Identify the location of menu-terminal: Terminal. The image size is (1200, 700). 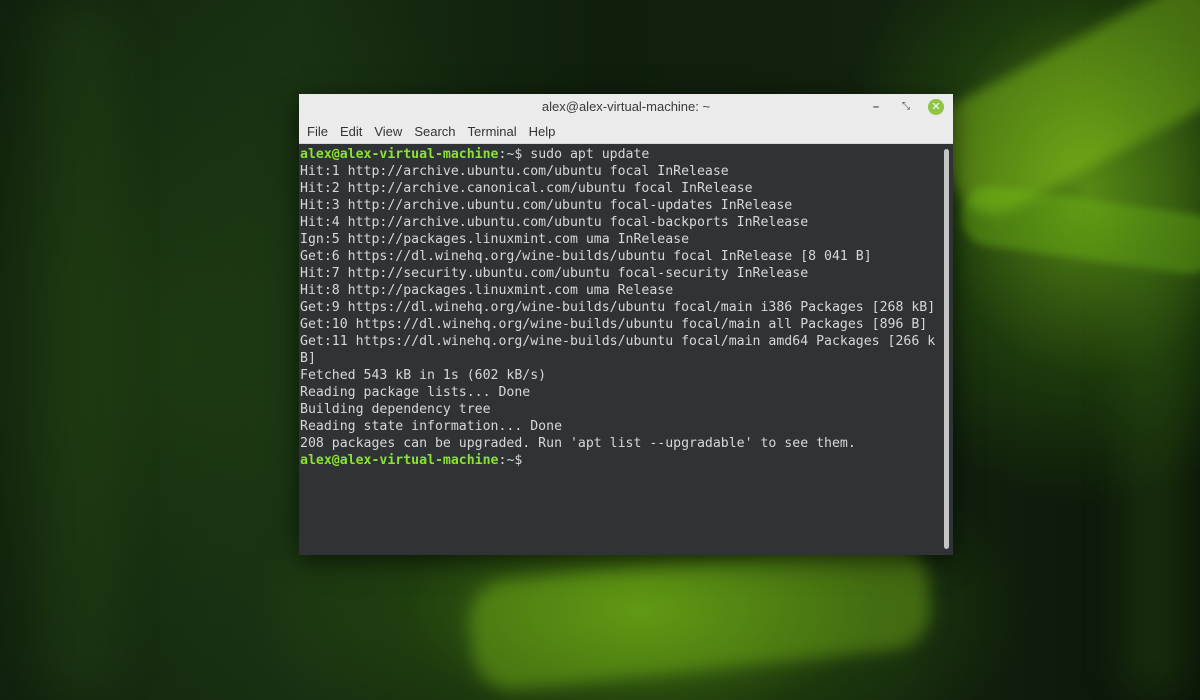
(492, 132).